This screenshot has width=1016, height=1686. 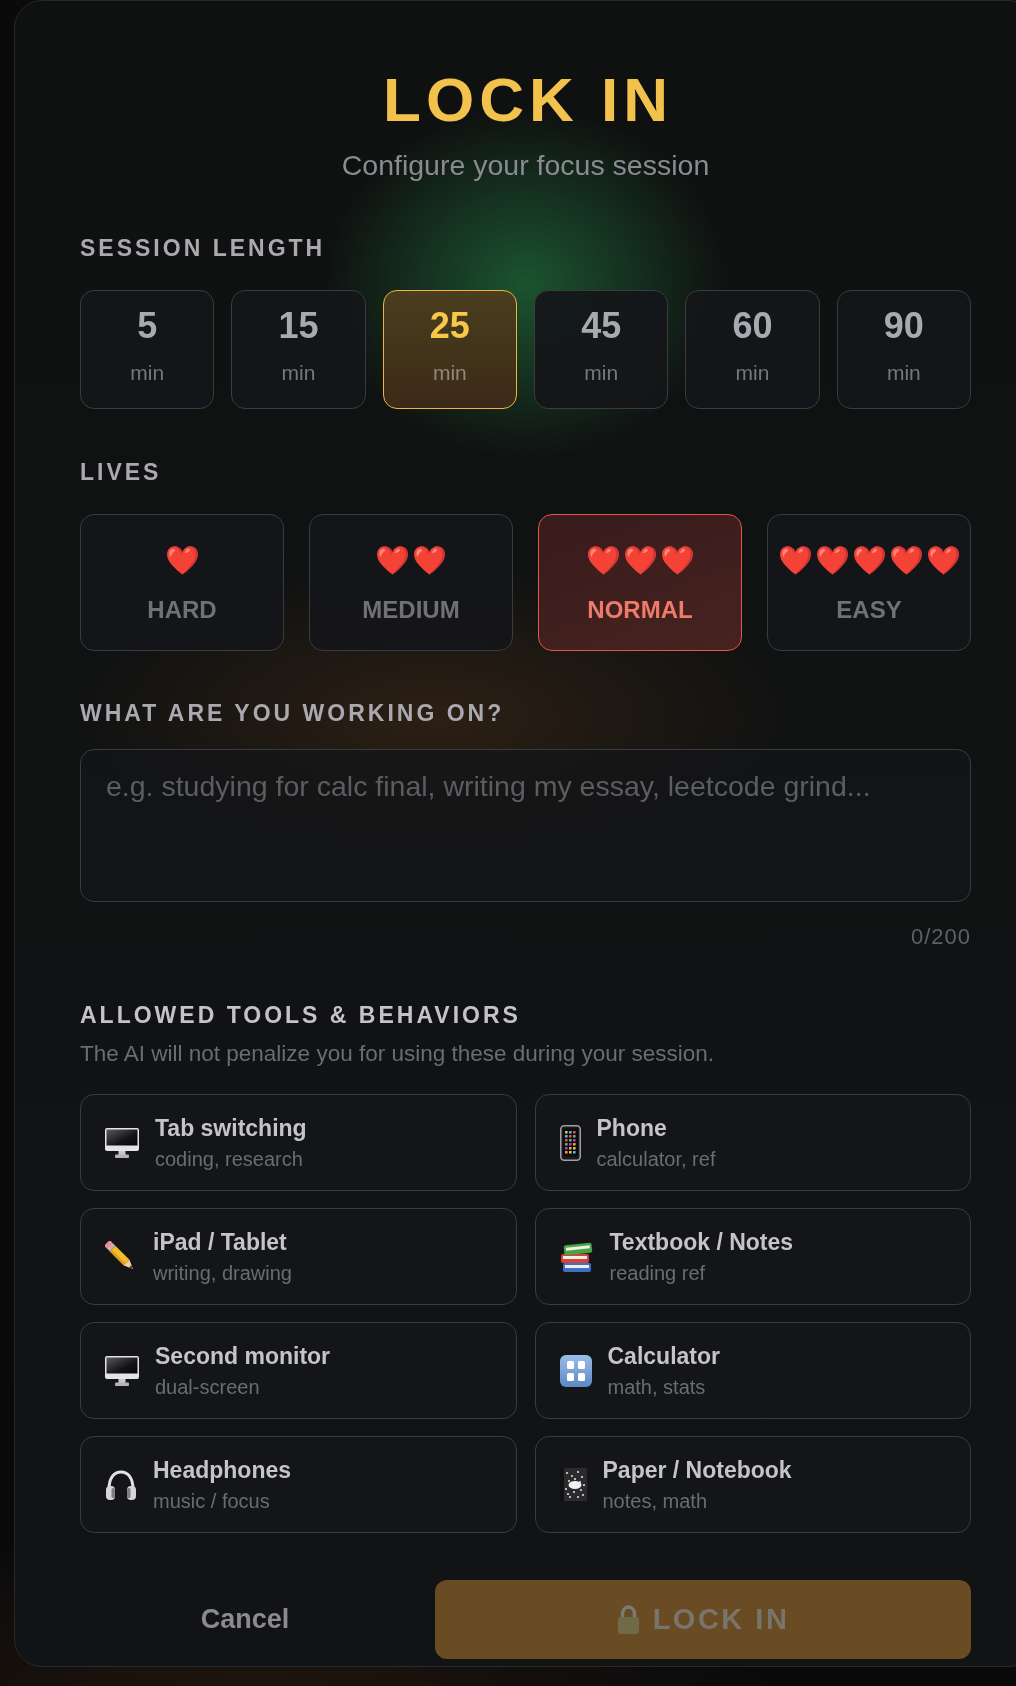 I want to click on section-label: WHAT ARE YOU WORKING ON?, so click(x=292, y=713).